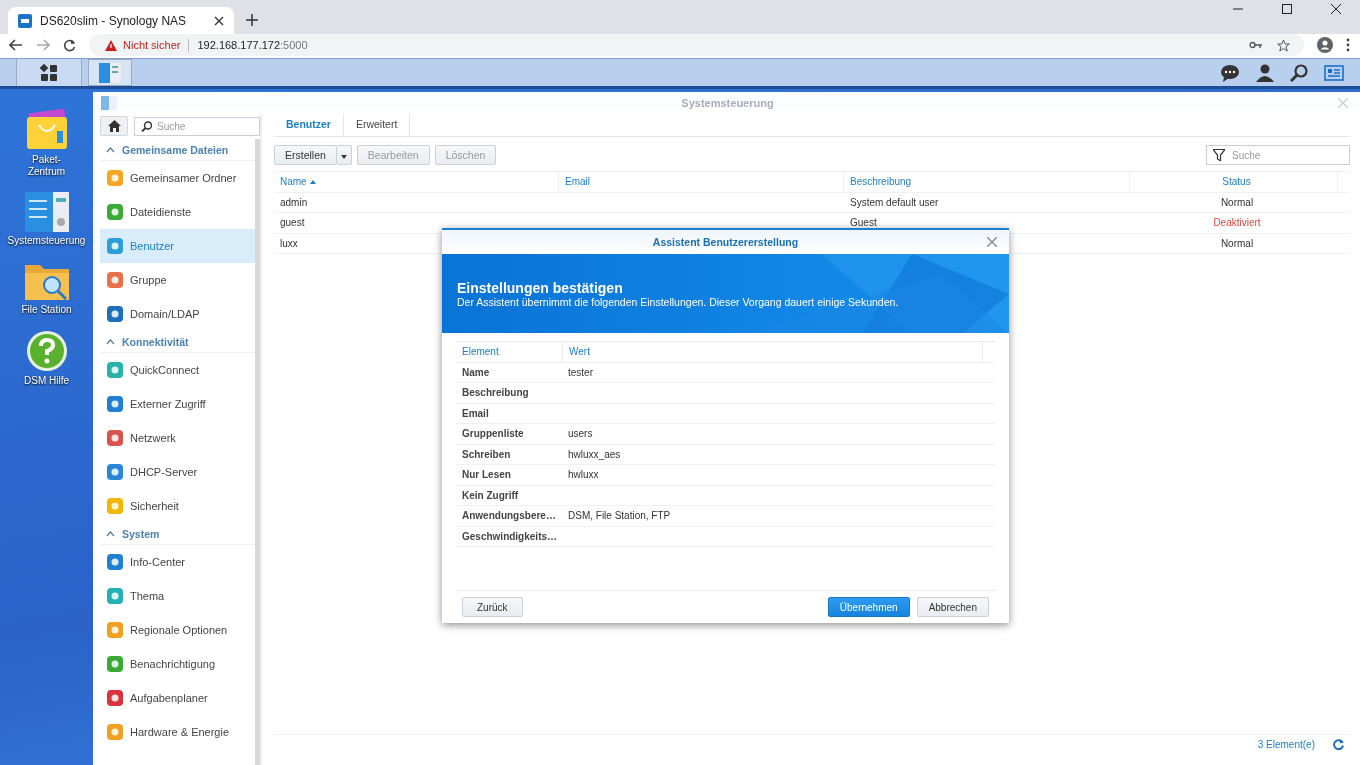 Image resolution: width=1360 pixels, height=765 pixels. I want to click on sidebar-item: DHCP-Server, so click(177, 472).